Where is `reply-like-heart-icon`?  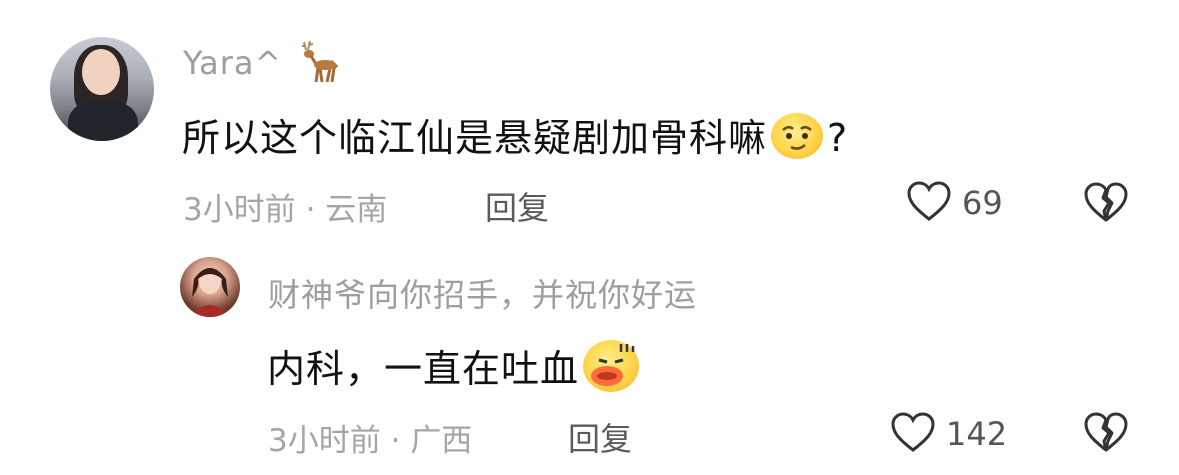 reply-like-heart-icon is located at coordinates (913, 432).